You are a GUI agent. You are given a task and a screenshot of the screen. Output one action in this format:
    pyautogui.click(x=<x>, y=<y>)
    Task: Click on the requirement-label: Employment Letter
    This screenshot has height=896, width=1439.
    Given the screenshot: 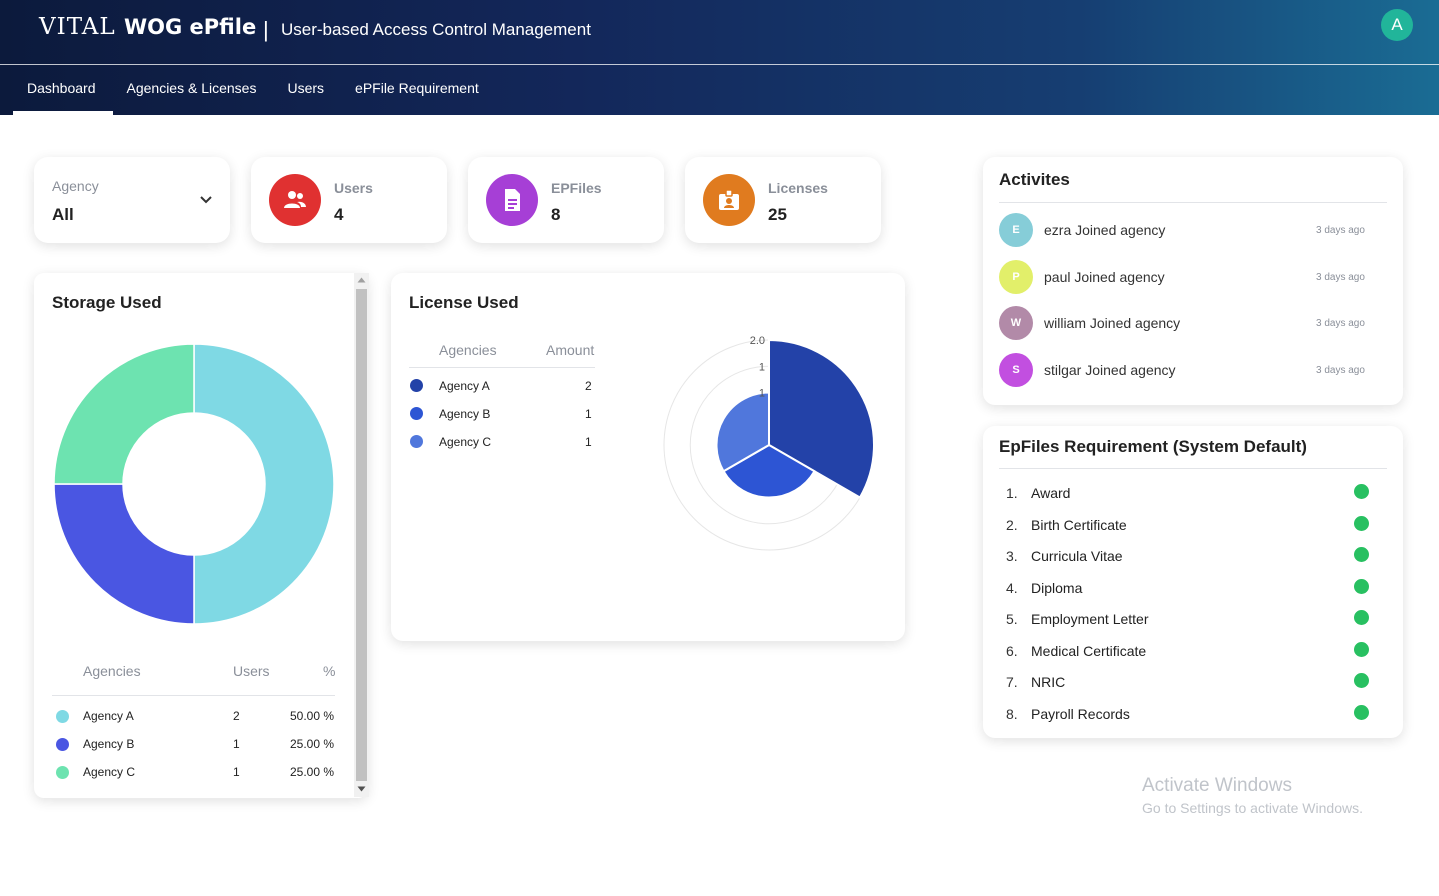 What is the action you would take?
    pyautogui.click(x=1090, y=619)
    